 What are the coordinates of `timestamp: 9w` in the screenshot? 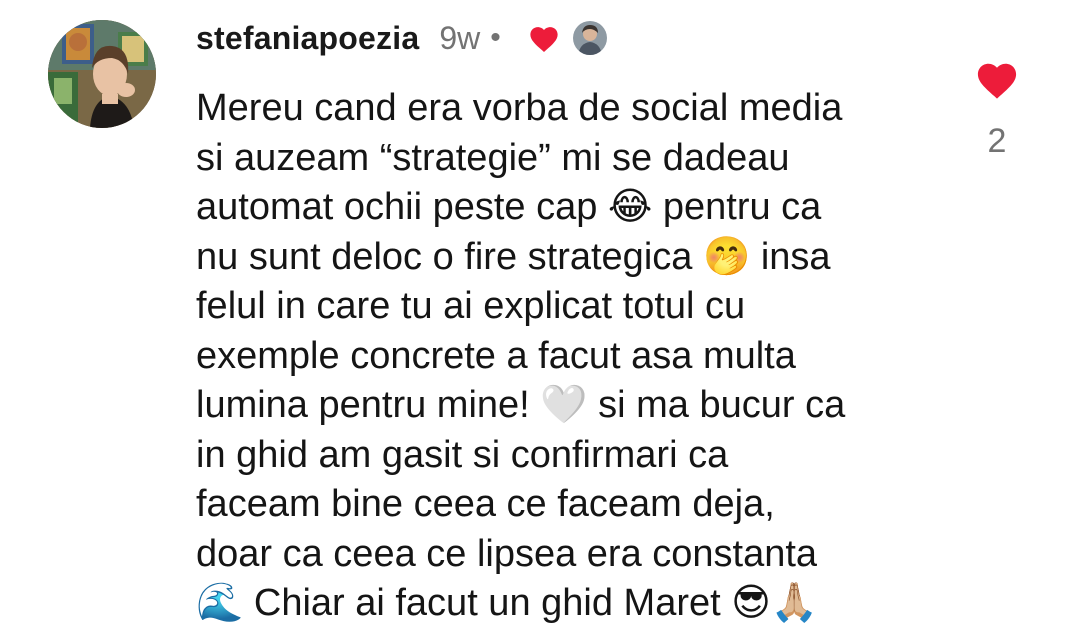 It's located at (460, 37).